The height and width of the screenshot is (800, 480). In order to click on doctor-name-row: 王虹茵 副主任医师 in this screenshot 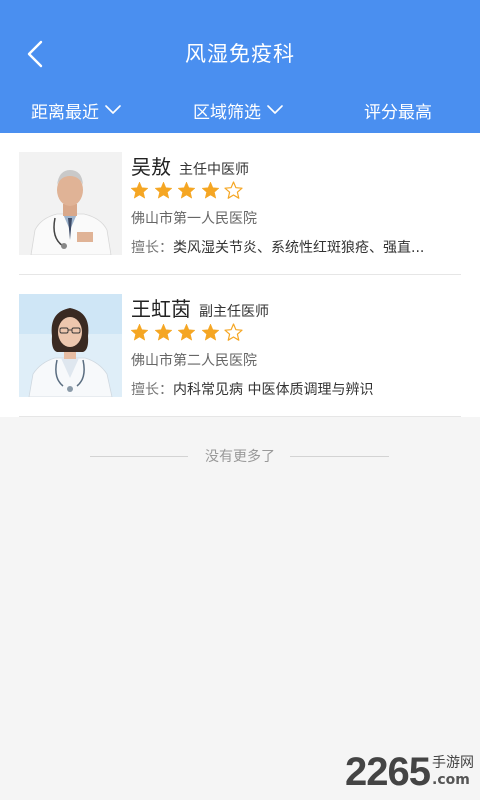, I will do `click(200, 307)`.